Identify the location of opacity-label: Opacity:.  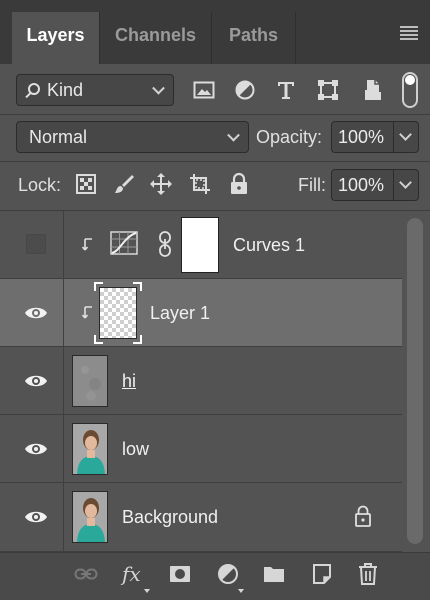
(289, 137).